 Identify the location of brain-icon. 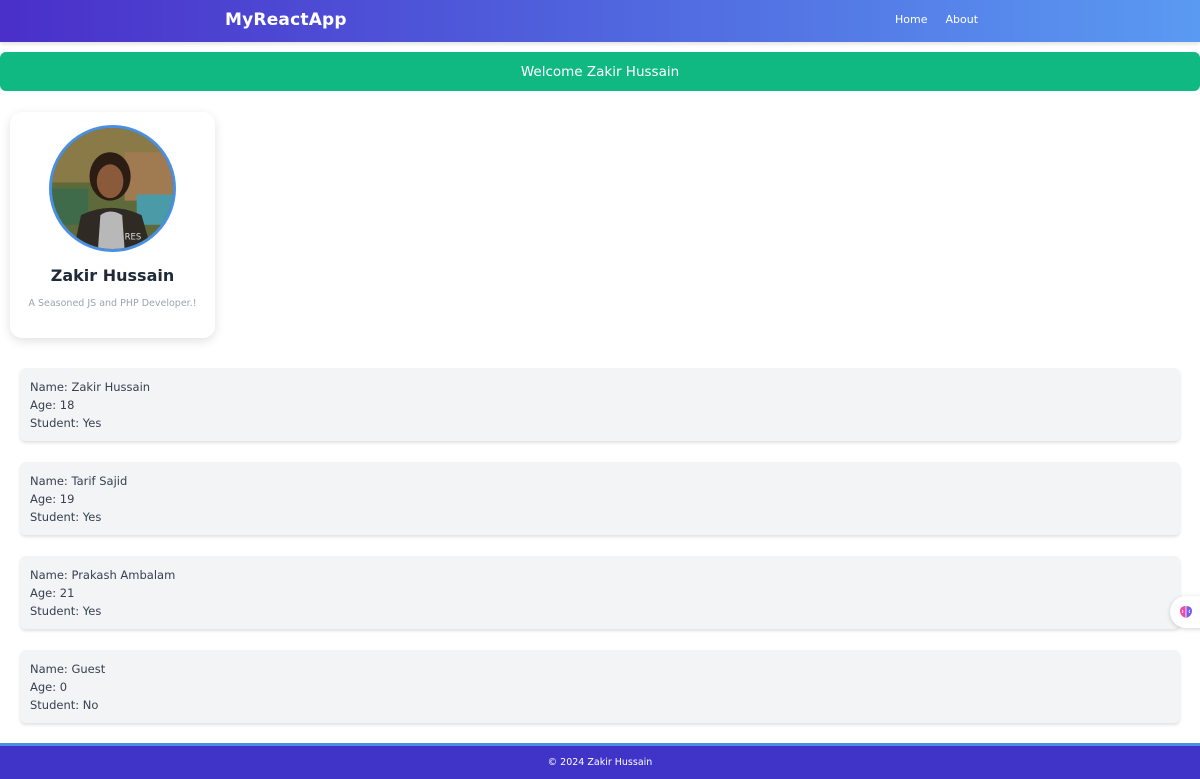
(1186, 612).